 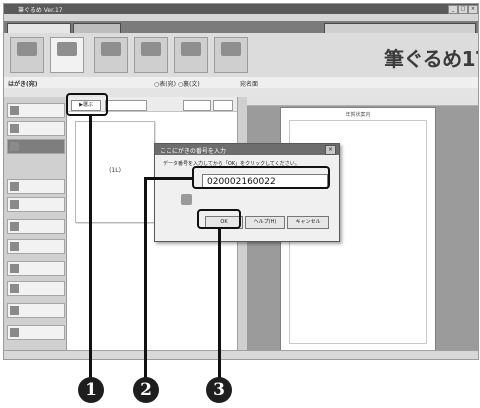 What do you see at coordinates (265, 222) in the screenshot?
I see `help-button: ヘルプ(H)` at bounding box center [265, 222].